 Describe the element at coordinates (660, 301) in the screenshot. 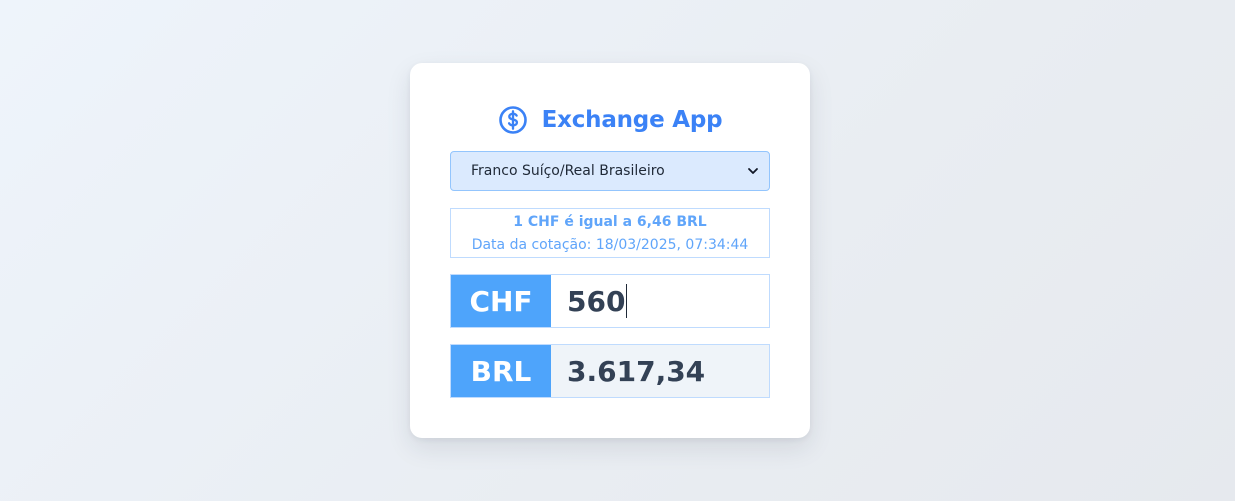

I see `source-amount-input: 560` at that location.